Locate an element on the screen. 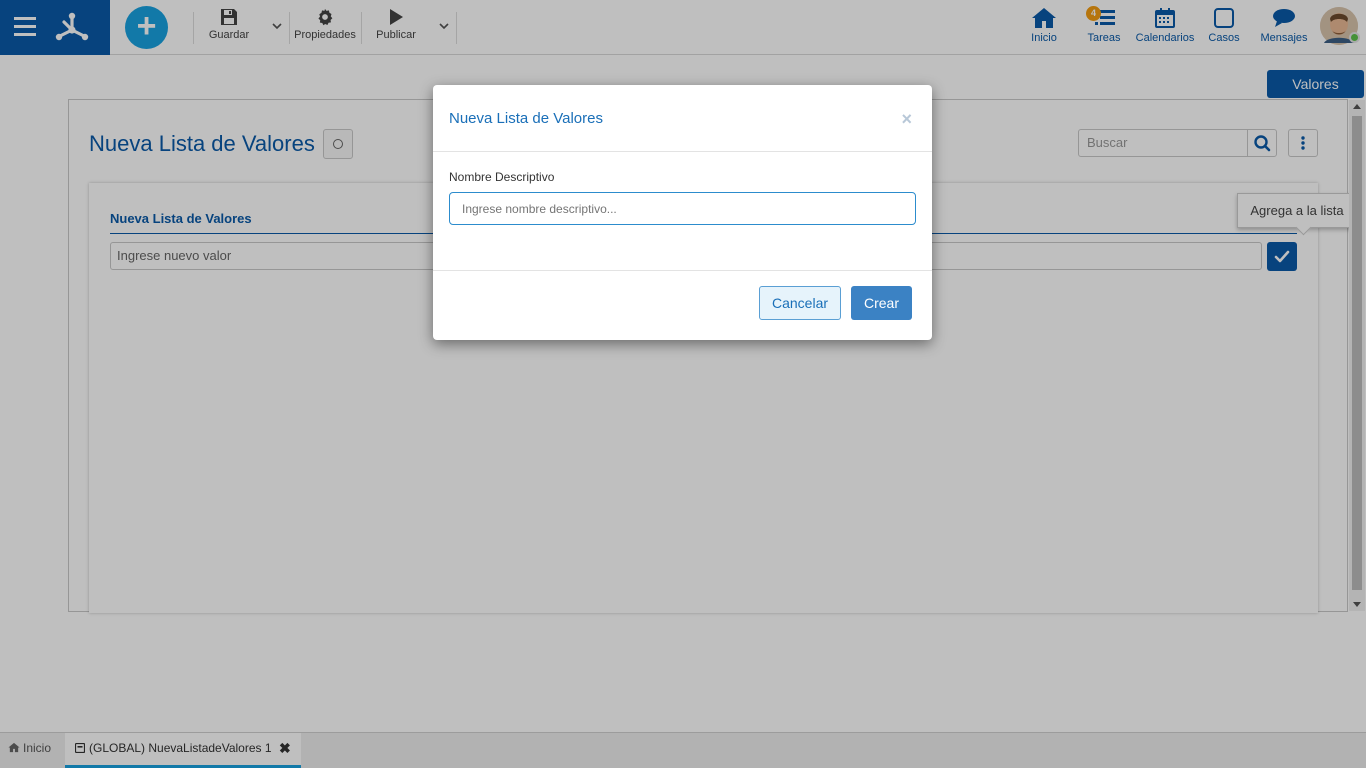  cancel-button: Cancelar is located at coordinates (800, 303).